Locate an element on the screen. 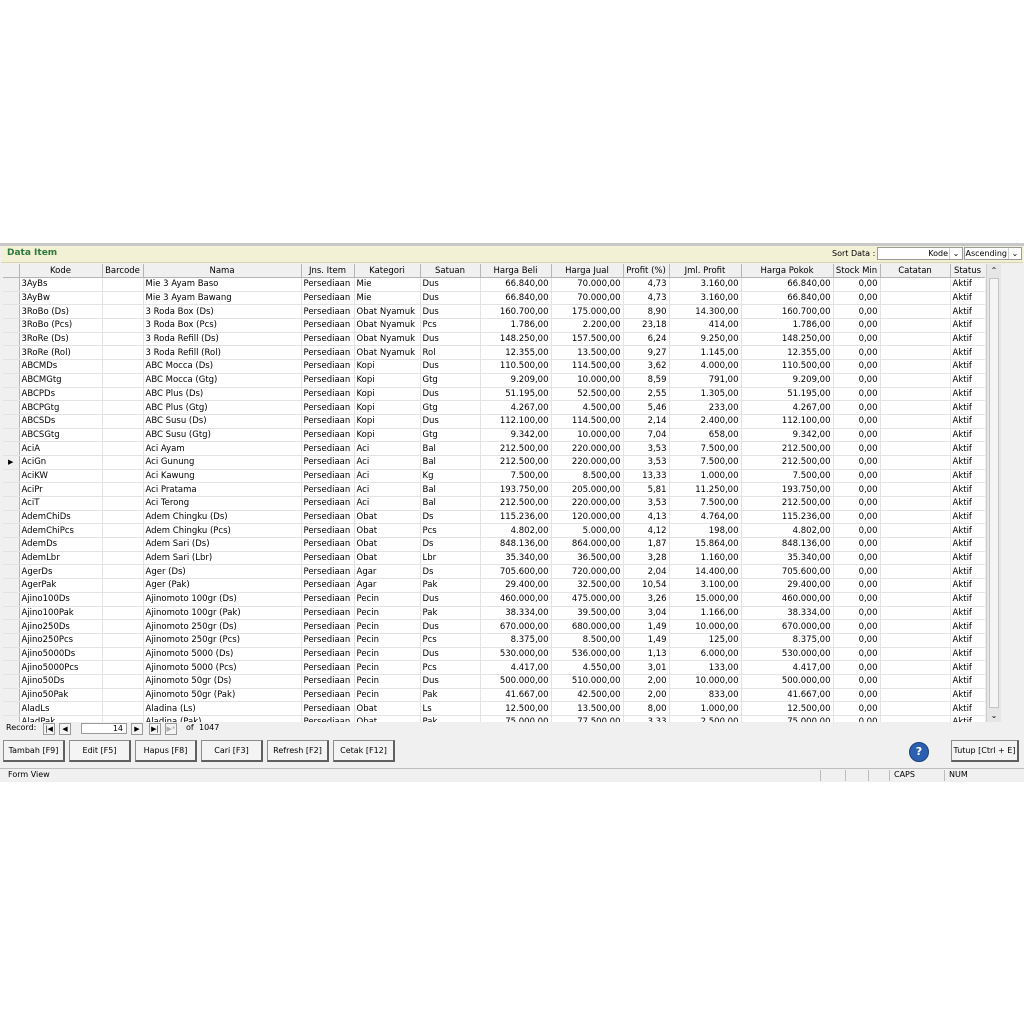 The width and height of the screenshot is (1024, 1024). table-cell: 9.250,00 is located at coordinates (705, 339).